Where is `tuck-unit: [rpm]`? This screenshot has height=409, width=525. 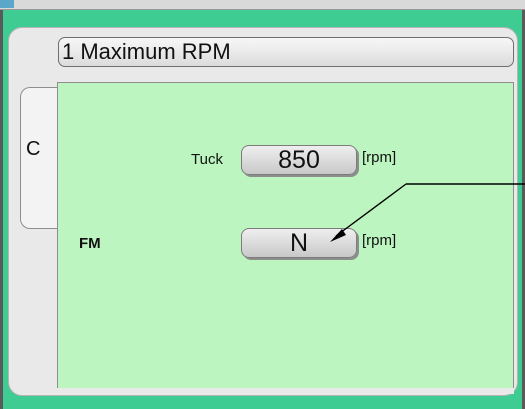
tuck-unit: [rpm] is located at coordinates (379, 157).